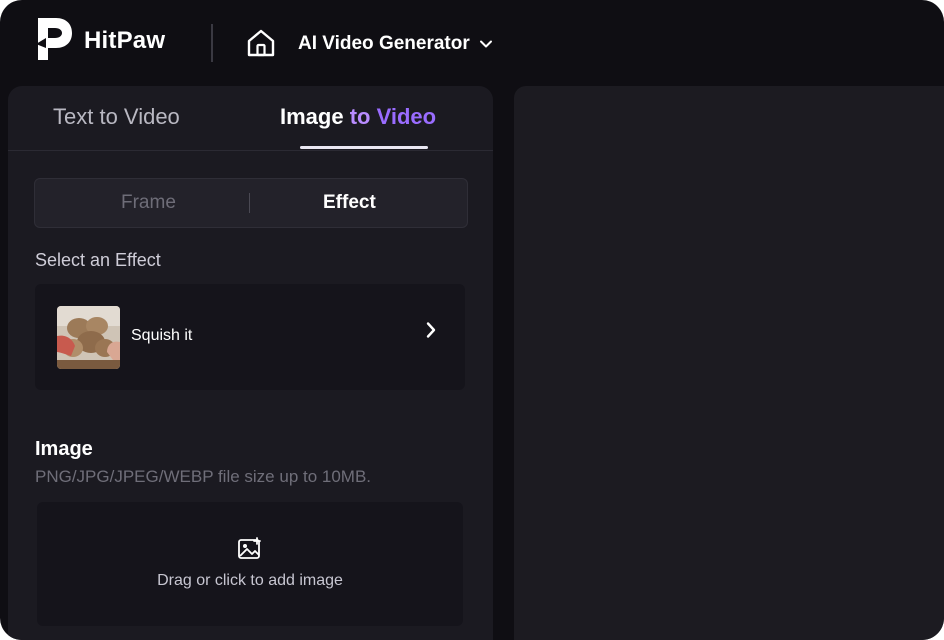 Image resolution: width=944 pixels, height=640 pixels. What do you see at coordinates (148, 203) in the screenshot?
I see `segment-frame: Frame` at bounding box center [148, 203].